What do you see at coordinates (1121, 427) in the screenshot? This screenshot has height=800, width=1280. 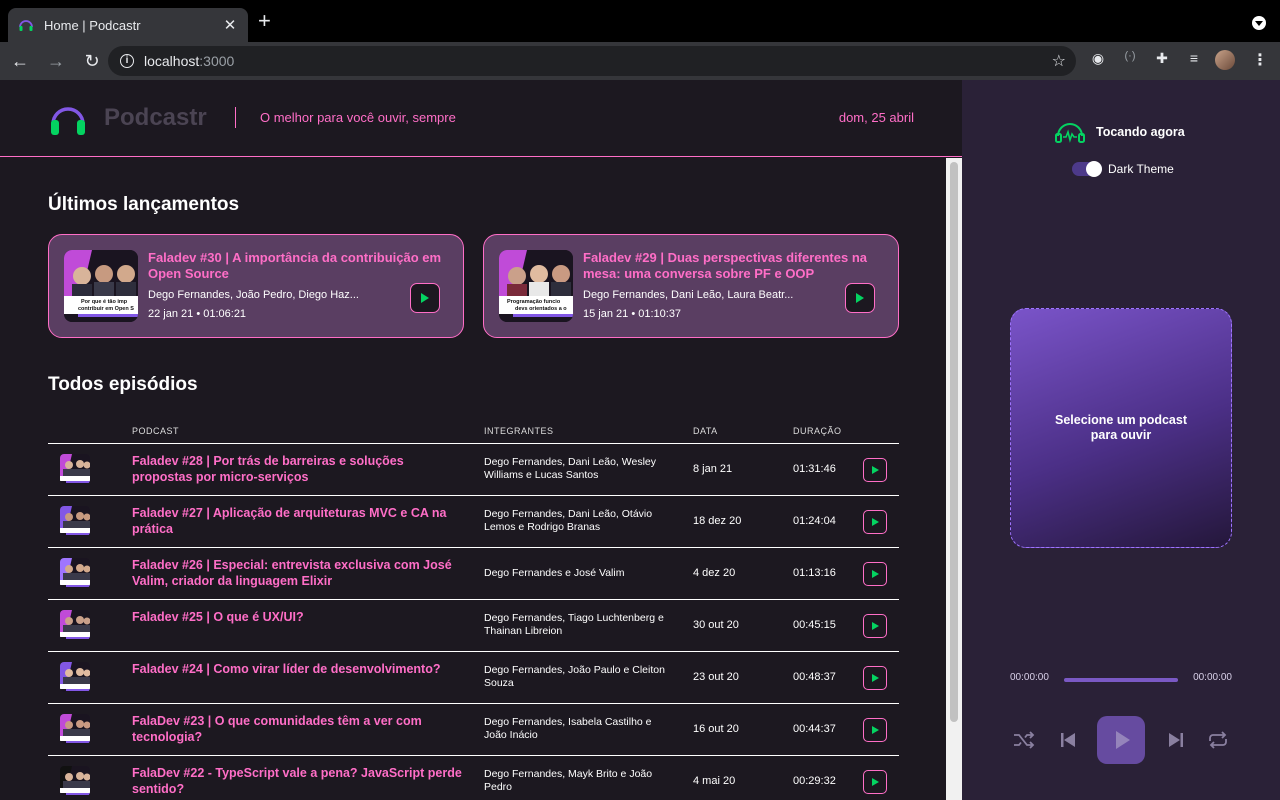 I see `empty-player-text: Selecione um podcast para ouvir` at bounding box center [1121, 427].